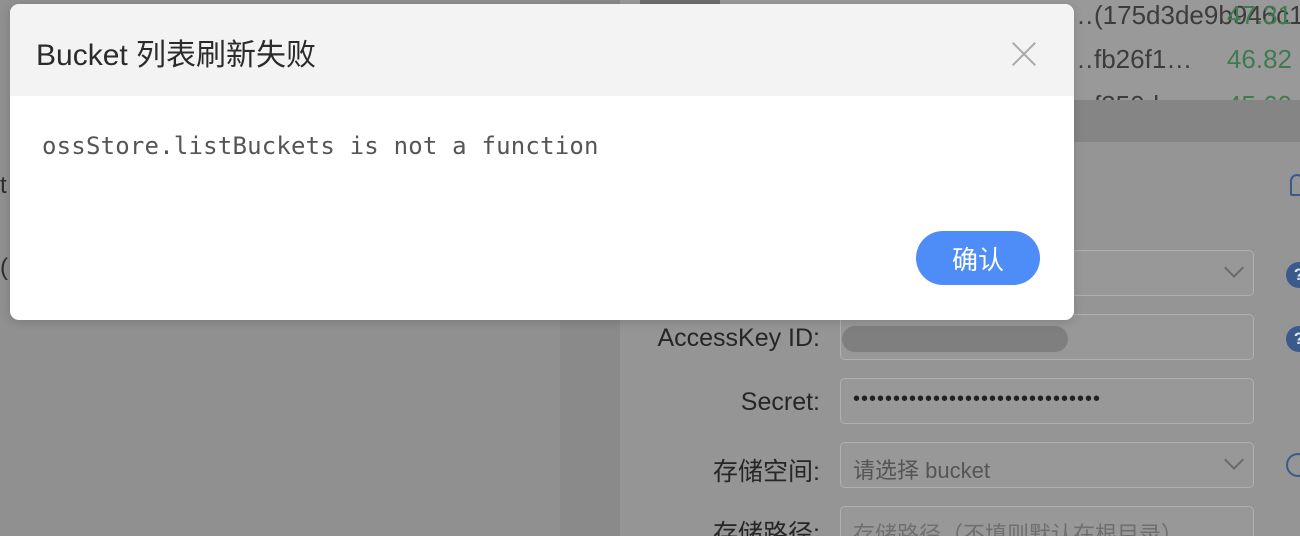 This screenshot has width=1300, height=536. I want to click on path-placeholder: 存储路径（不填则默认在根目录）, so click(1018, 529).